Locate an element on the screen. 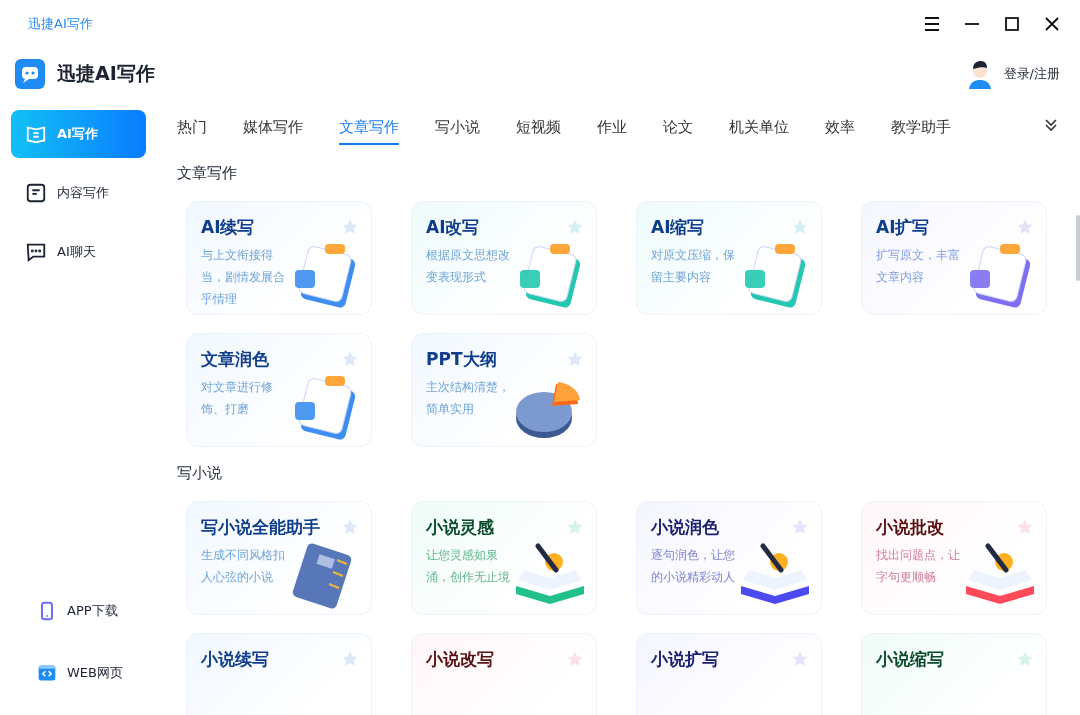 The height and width of the screenshot is (715, 1080). category-tab: 媒体写作 is located at coordinates (273, 128).